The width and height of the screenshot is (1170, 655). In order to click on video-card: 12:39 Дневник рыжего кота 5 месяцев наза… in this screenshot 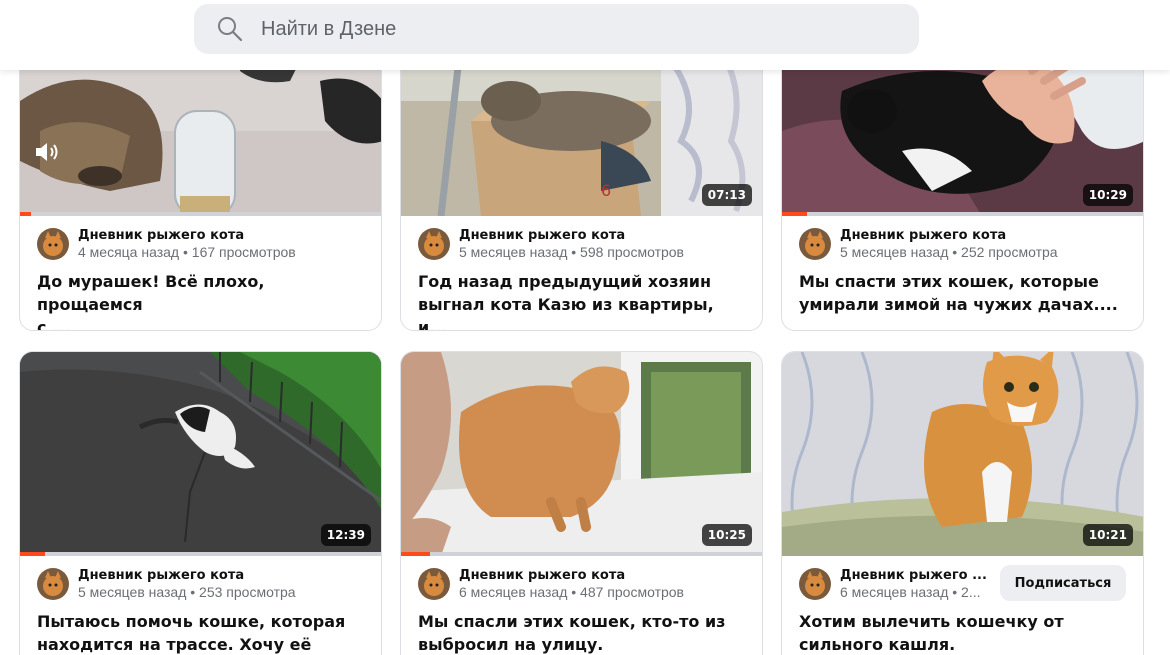, I will do `click(200, 503)`.